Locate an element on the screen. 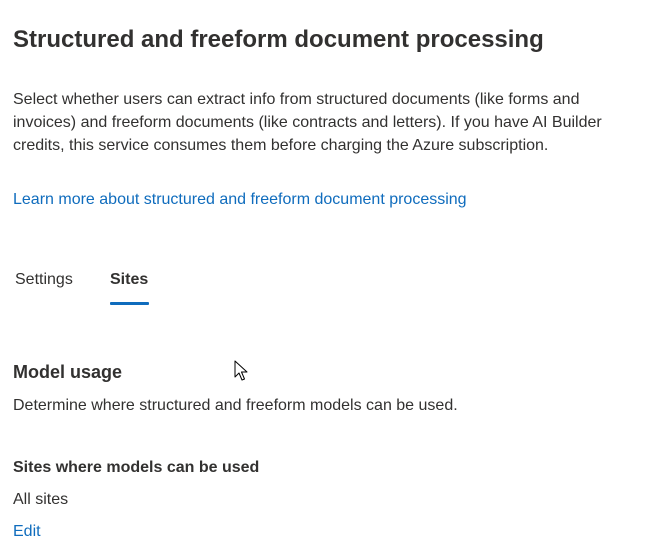  mouse-pointer-icon is located at coordinates (241, 370).